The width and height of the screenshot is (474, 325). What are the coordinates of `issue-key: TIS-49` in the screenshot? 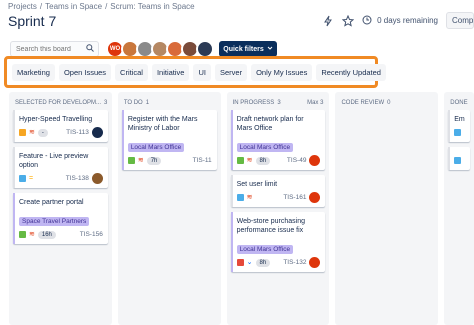 It's located at (297, 160).